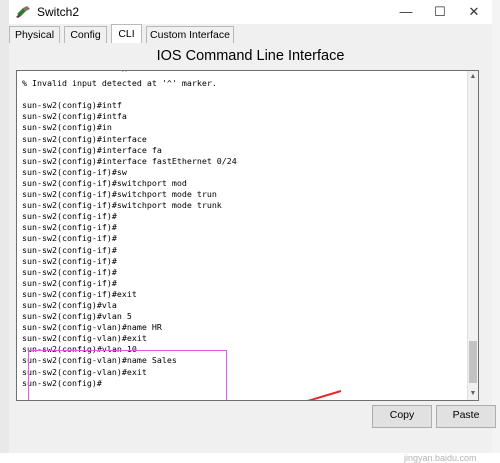  What do you see at coordinates (77, 316) in the screenshot?
I see `terminal-line: sun-sw2(config)#vlan 5` at bounding box center [77, 316].